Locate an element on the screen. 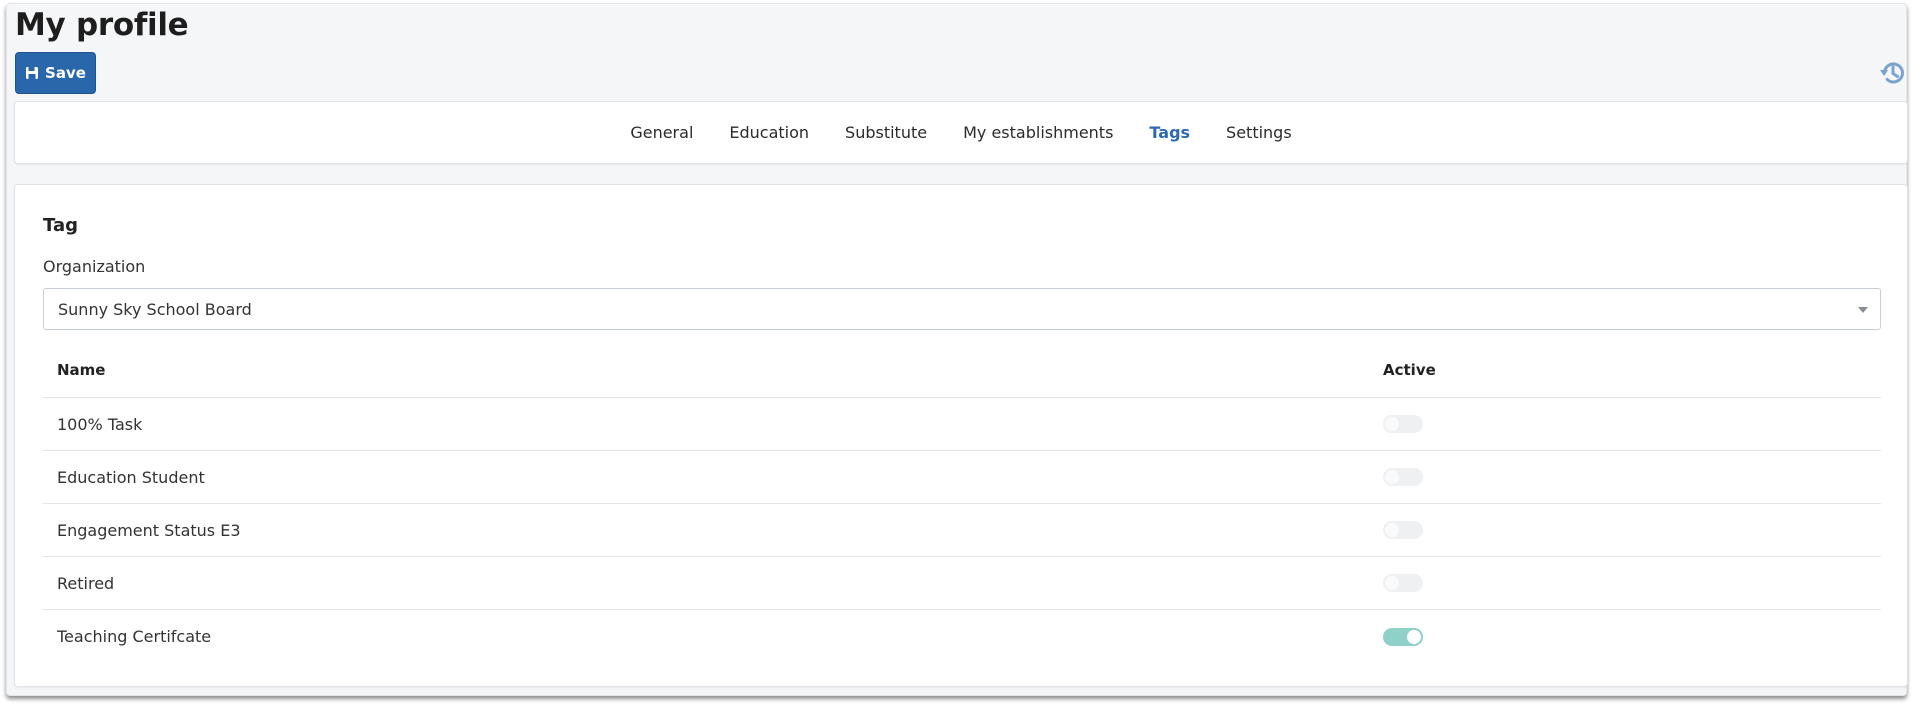 This screenshot has height=705, width=1920. table-row: Engagement Status E3 is located at coordinates (962, 530).